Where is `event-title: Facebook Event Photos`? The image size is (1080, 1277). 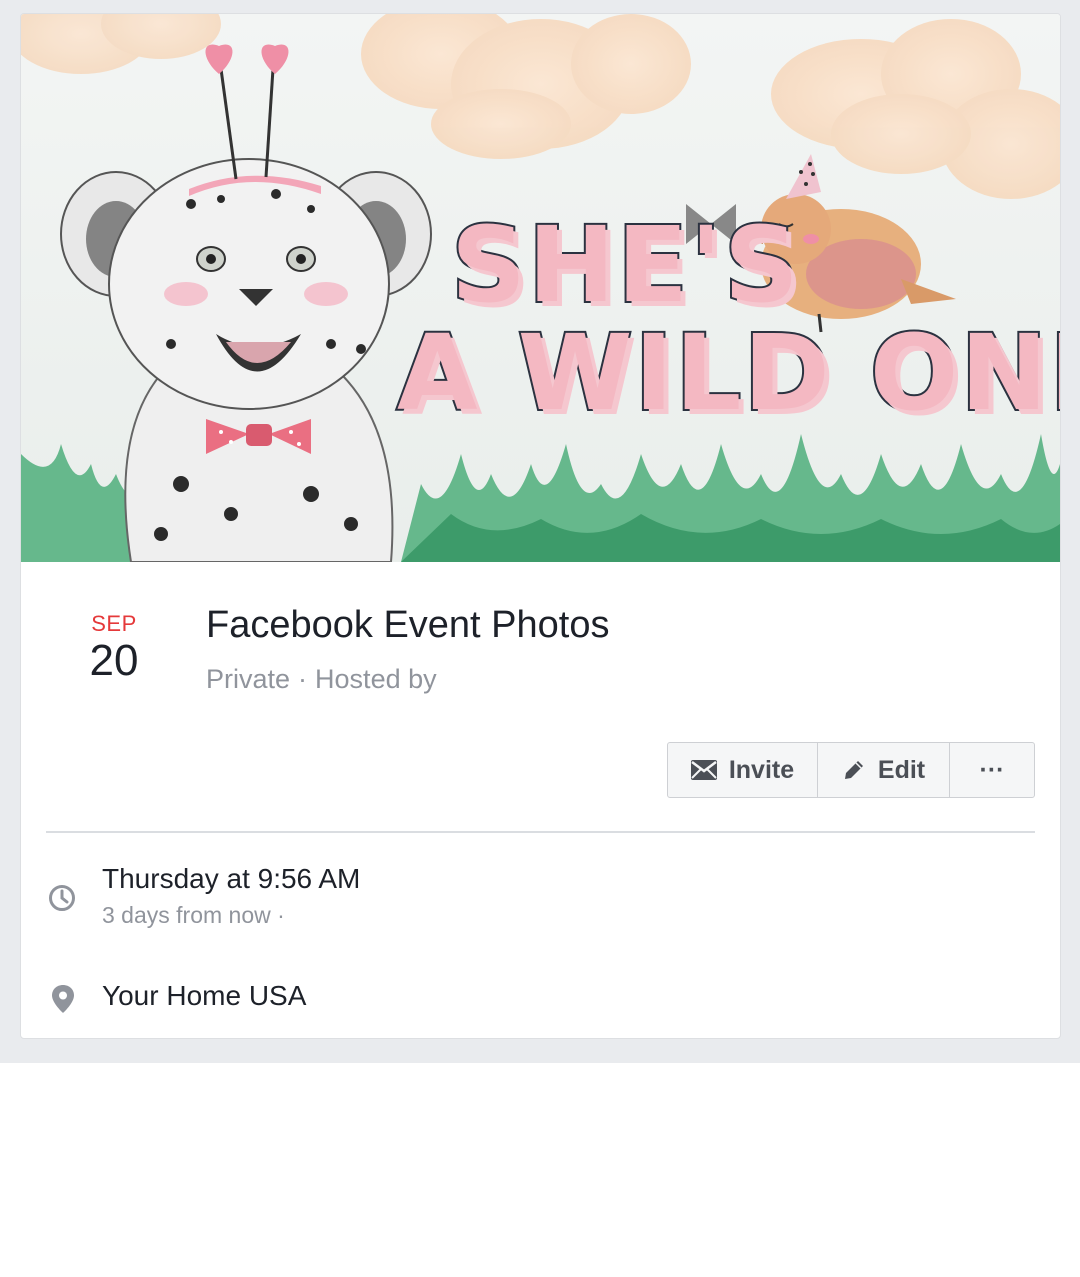
event-title: Facebook Event Photos is located at coordinates (407, 625).